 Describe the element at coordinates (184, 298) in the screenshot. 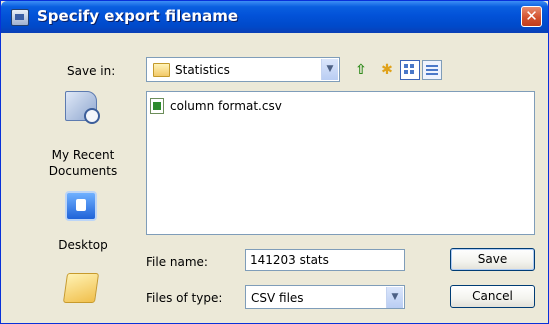

I see `file-type-label: Files of type:` at that location.